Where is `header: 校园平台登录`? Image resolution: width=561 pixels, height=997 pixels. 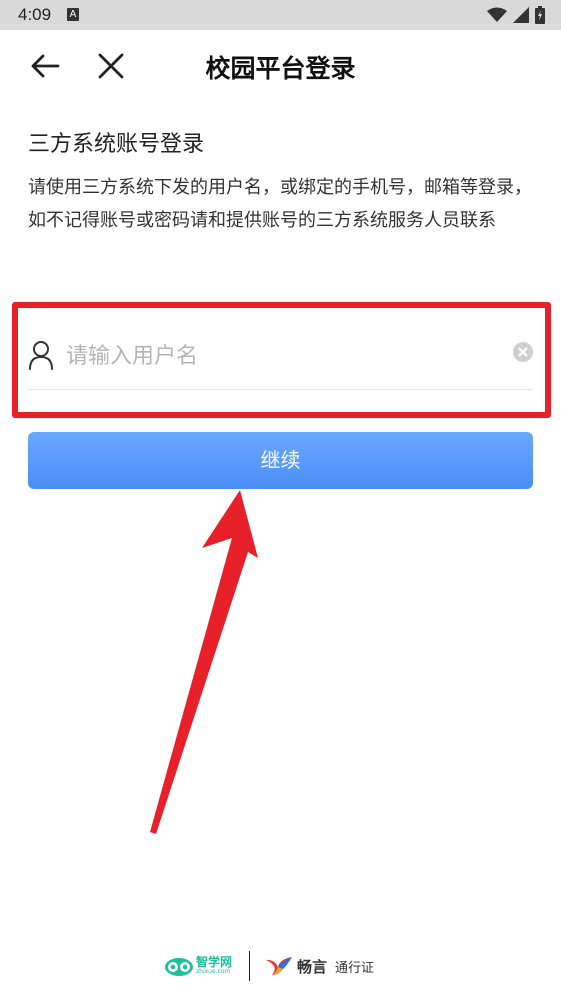 header: 校园平台登录 is located at coordinates (280, 65).